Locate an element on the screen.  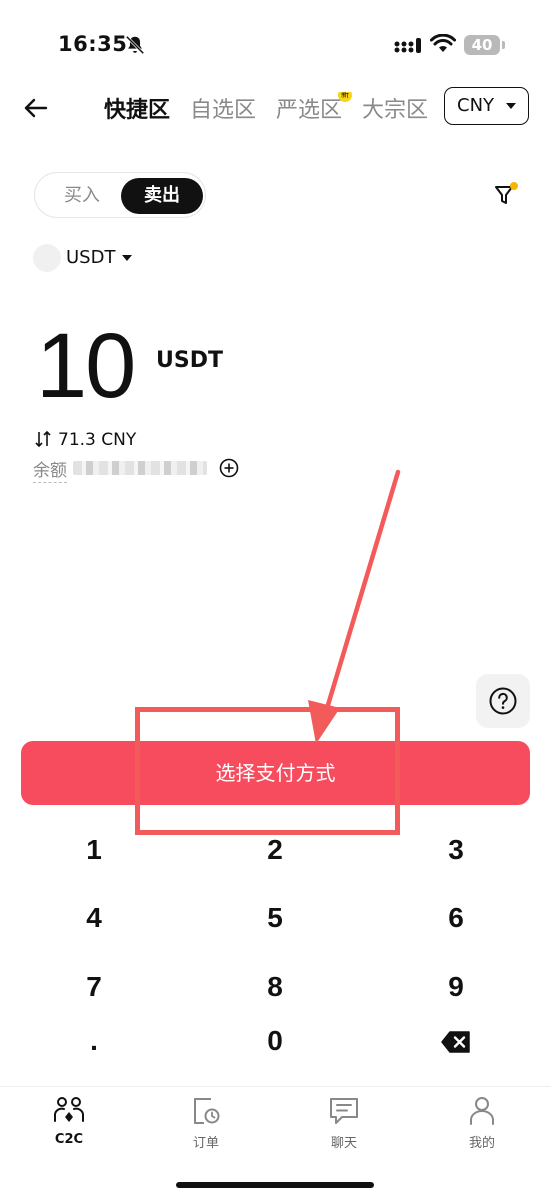
select-payment-button: 选择支付方式 is located at coordinates (275, 773).